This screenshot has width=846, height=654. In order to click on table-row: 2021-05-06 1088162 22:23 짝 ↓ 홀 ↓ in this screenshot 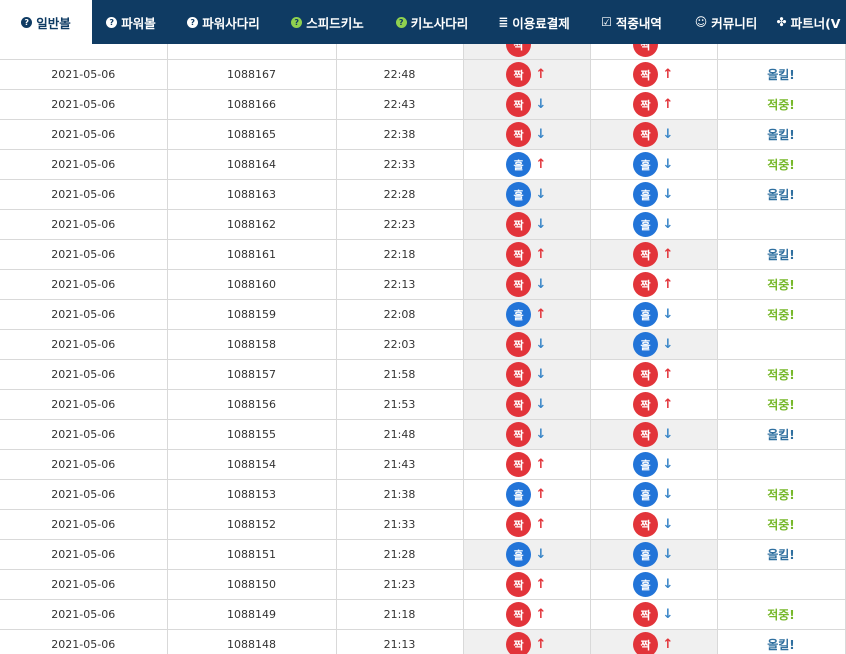, I will do `click(423, 224)`.